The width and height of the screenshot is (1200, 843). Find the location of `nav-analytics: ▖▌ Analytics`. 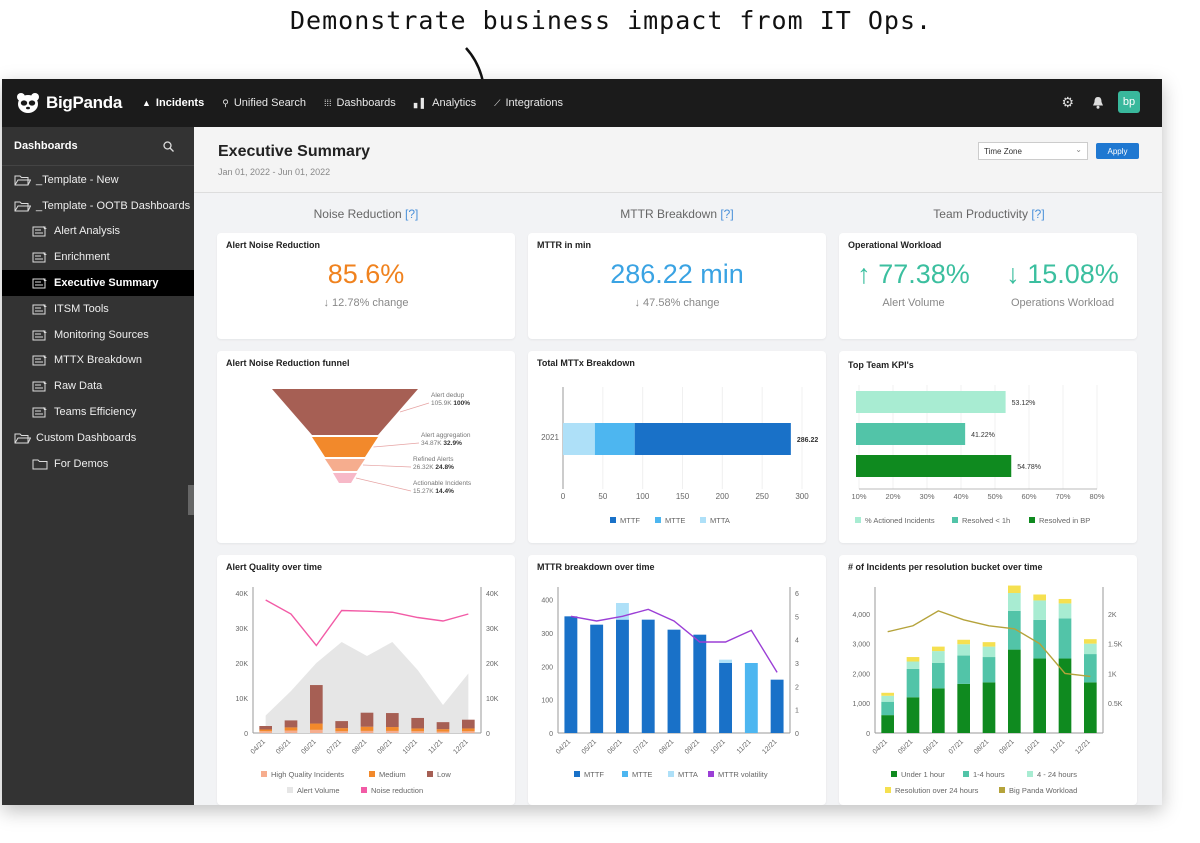

nav-analytics: ▖▌ Analytics is located at coordinates (445, 103).